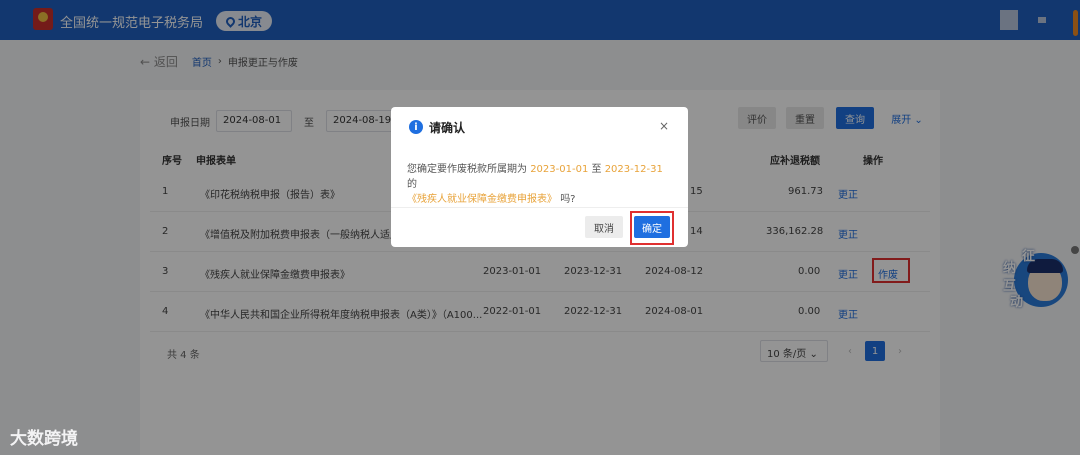 This screenshot has height=455, width=1080. I want to click on message-suffix: 吗?, so click(568, 199).